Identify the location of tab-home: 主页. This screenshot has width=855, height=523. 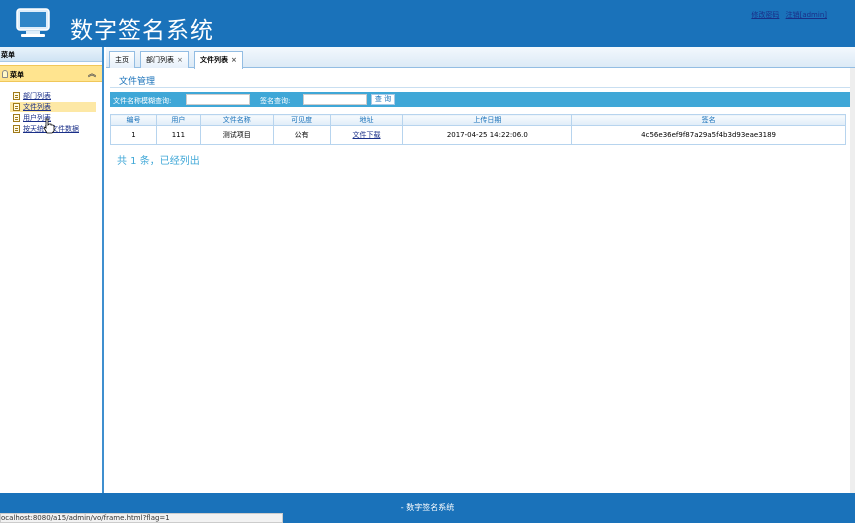
(122, 59).